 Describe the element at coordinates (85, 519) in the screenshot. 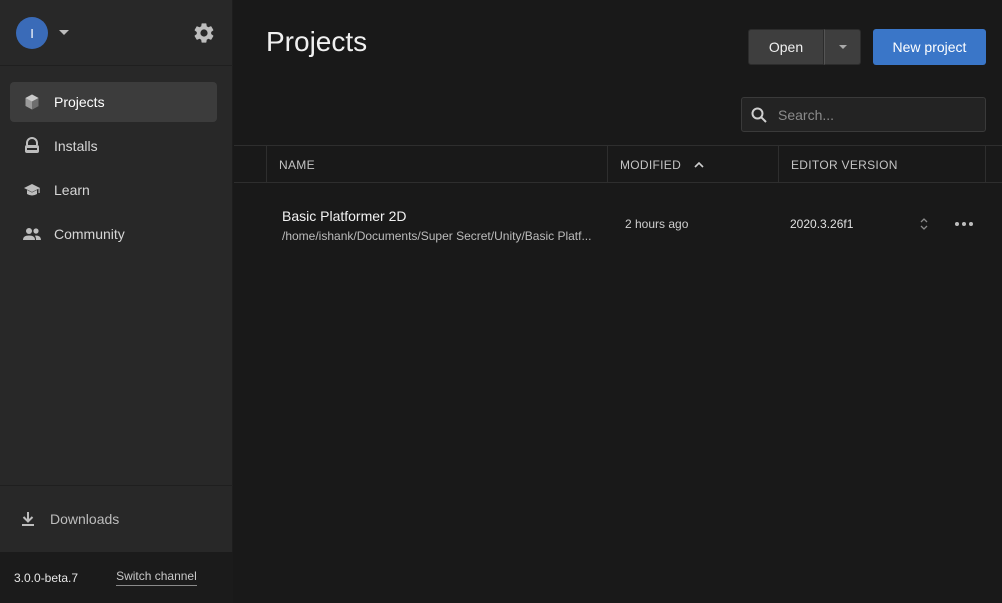

I see `downloads-label: Downloads` at that location.